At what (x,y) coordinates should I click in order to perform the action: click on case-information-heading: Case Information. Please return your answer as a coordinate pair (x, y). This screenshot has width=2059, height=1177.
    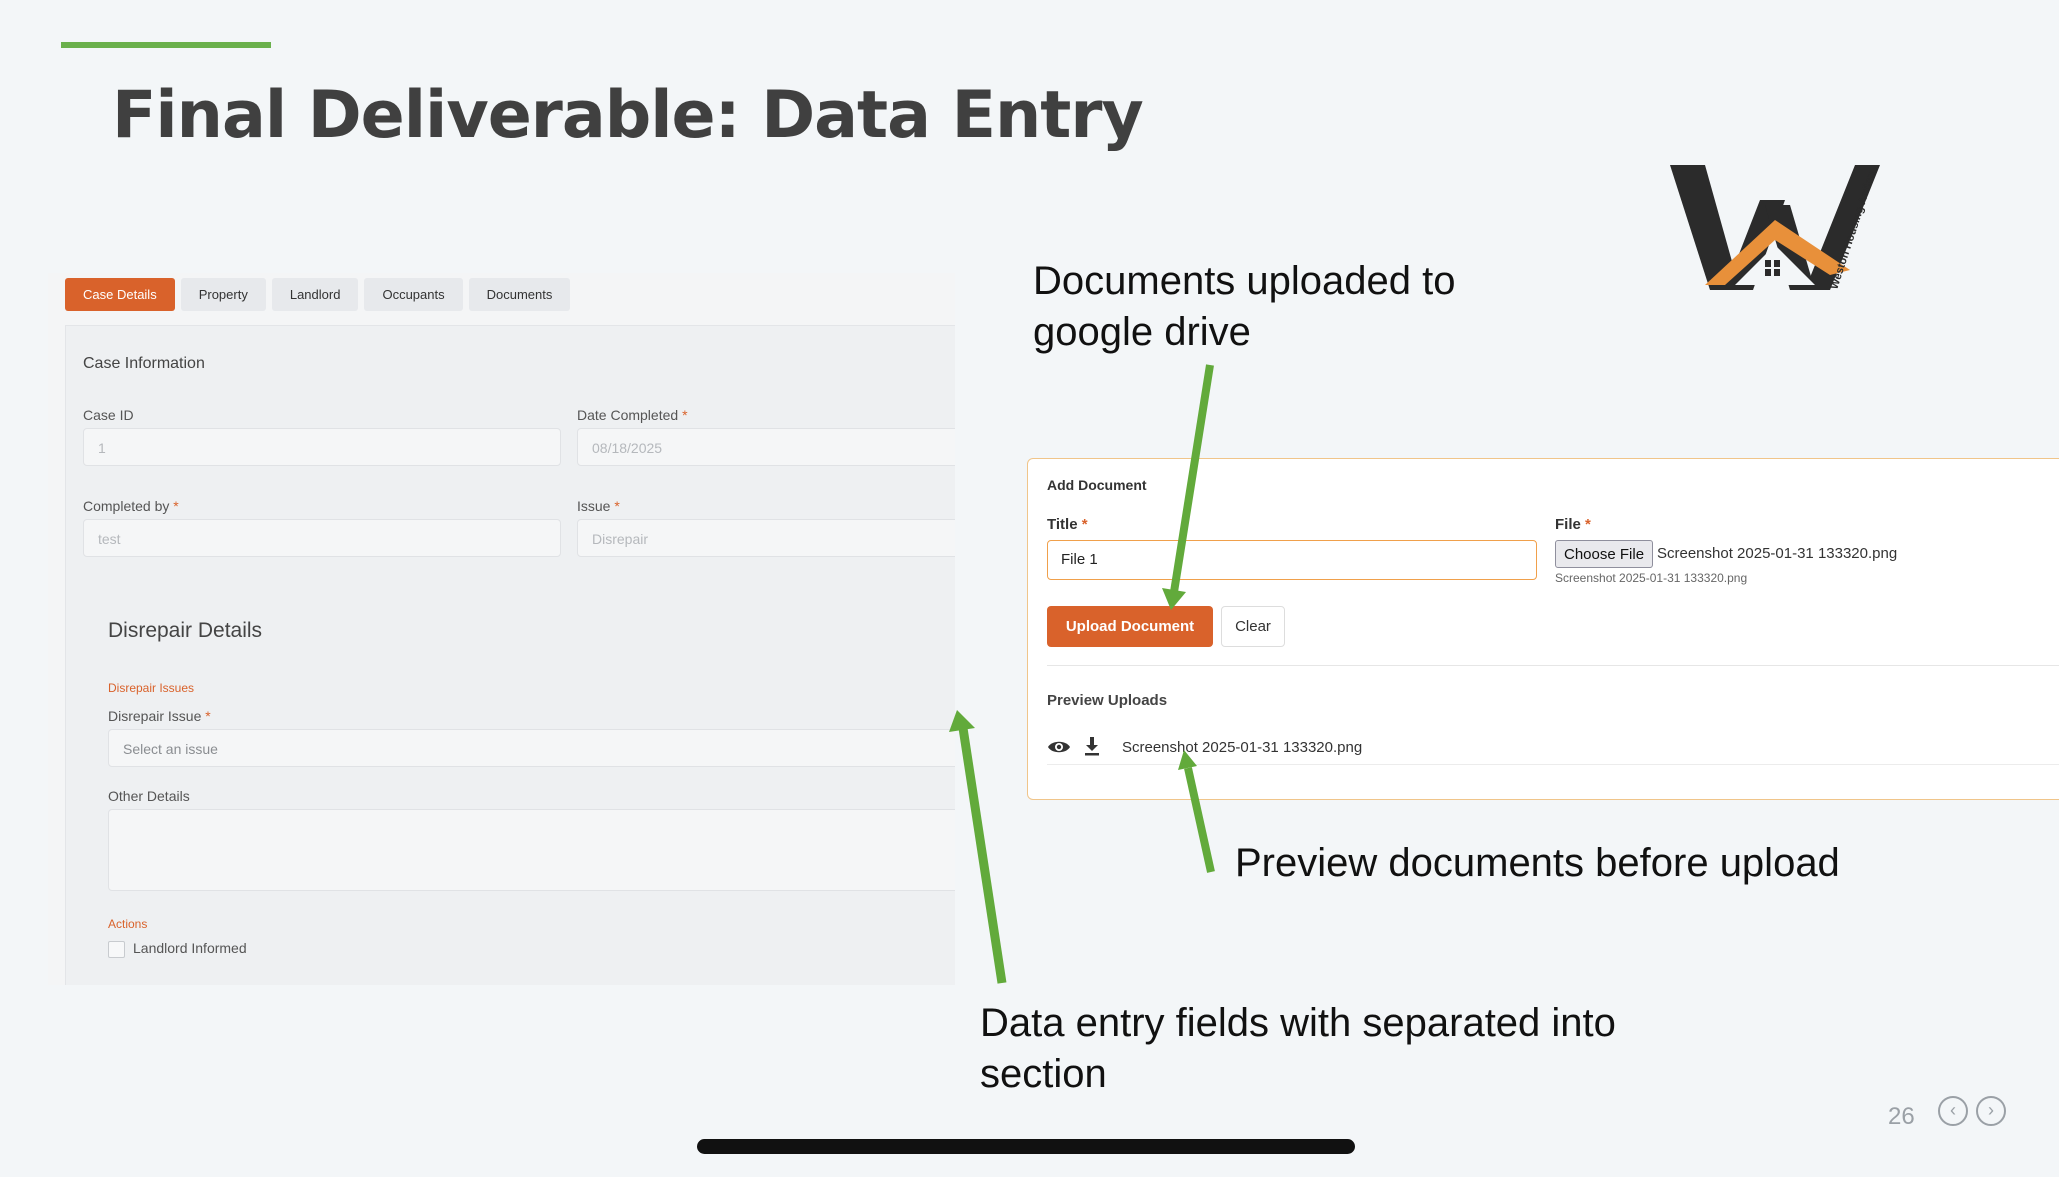
    Looking at the image, I should click on (144, 363).